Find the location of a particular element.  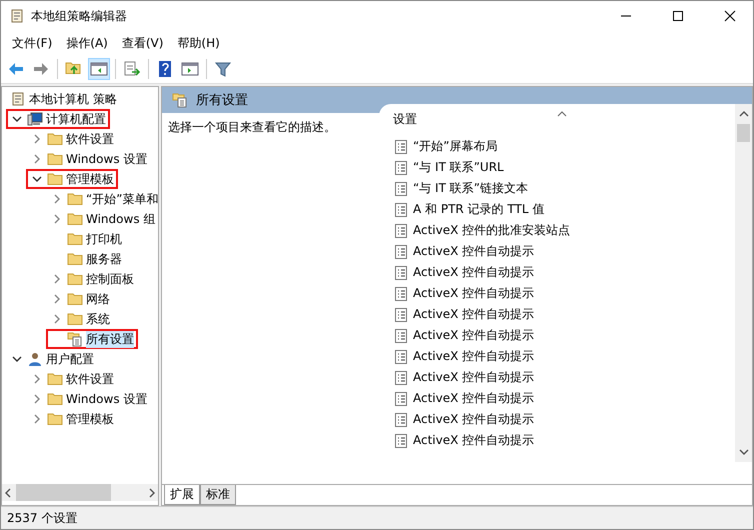

column-header: 设置 is located at coordinates (405, 119).